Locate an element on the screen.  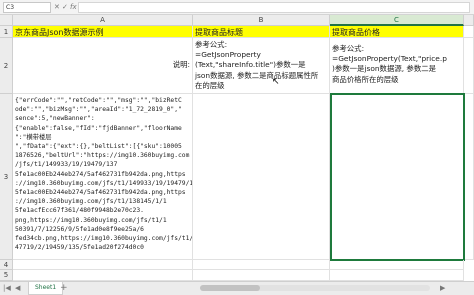
confirm-icon: ✓ is located at coordinates (65, 7).